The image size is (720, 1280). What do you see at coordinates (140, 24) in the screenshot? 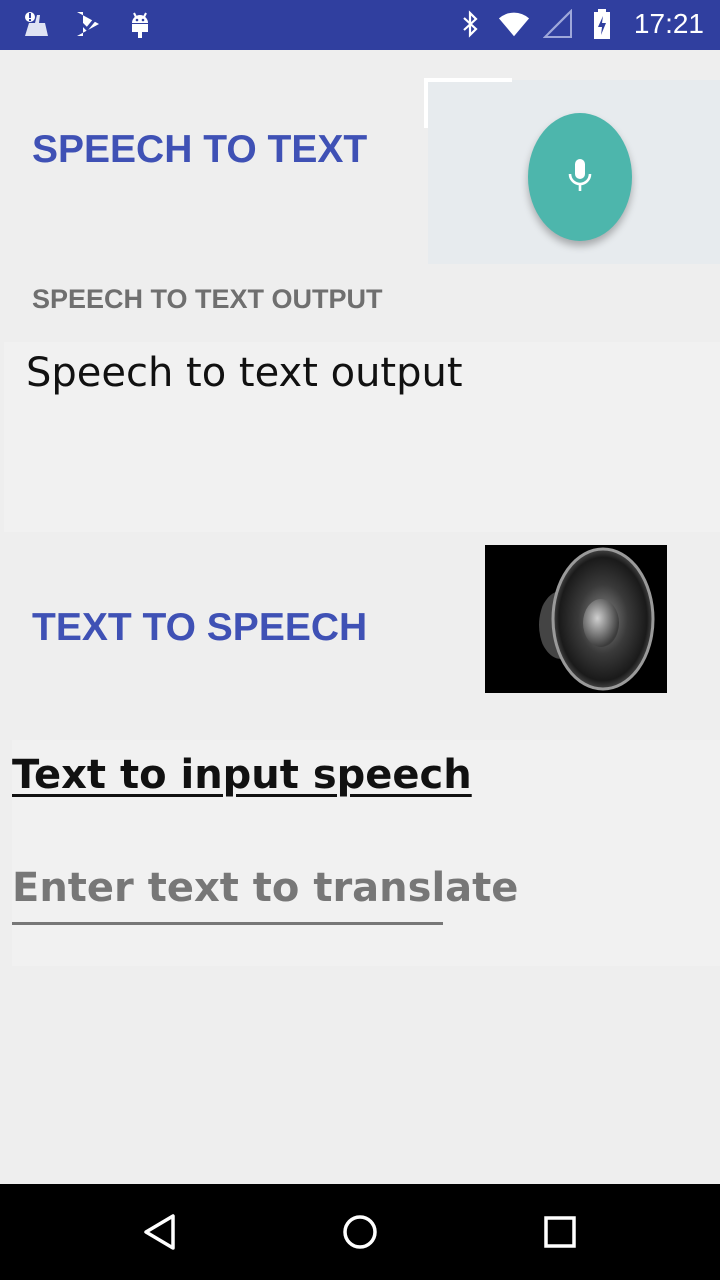
I see `android-debug-icon` at bounding box center [140, 24].